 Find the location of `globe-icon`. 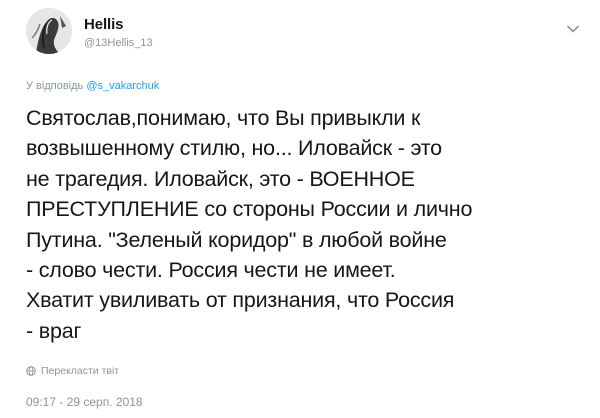

globe-icon is located at coordinates (31, 371).